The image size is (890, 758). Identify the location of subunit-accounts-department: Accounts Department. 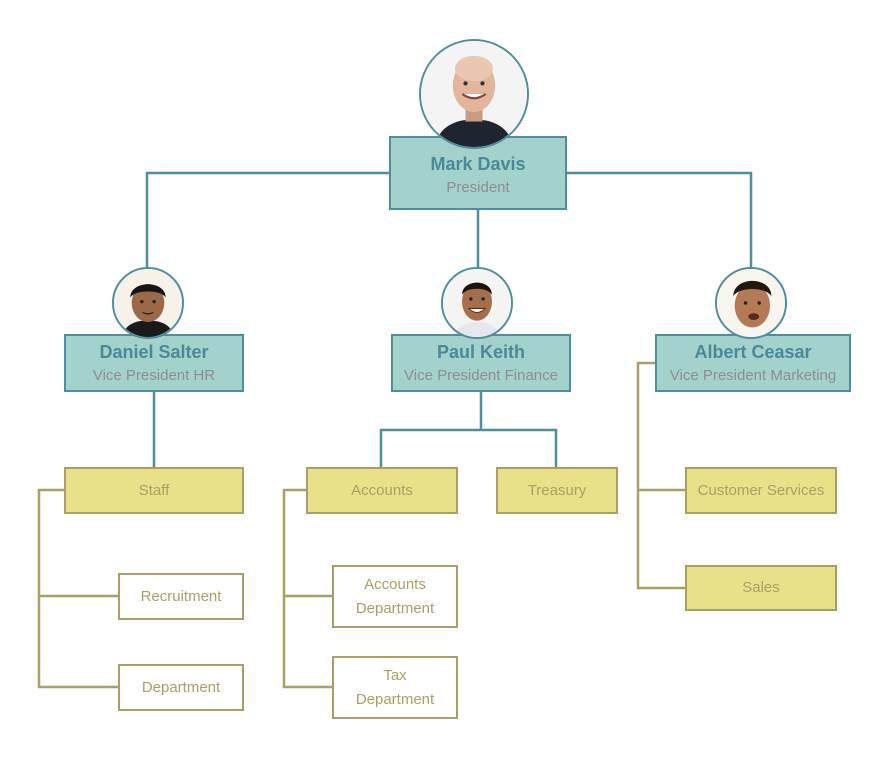
(395, 596).